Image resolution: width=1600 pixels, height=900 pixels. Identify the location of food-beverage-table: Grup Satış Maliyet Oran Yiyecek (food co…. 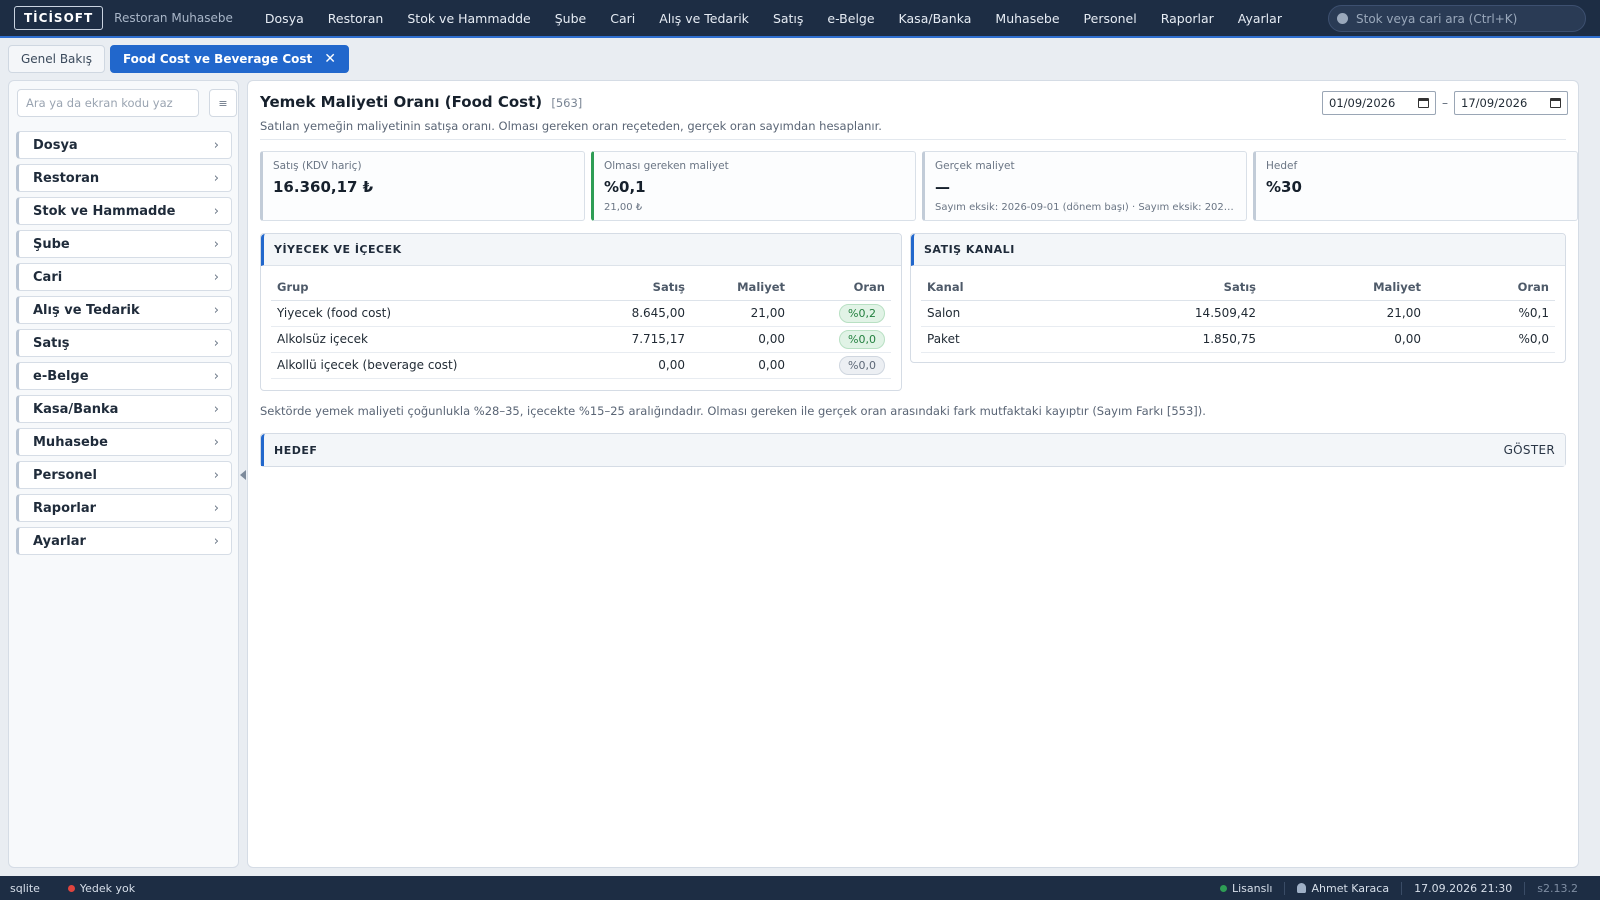
(581, 326).